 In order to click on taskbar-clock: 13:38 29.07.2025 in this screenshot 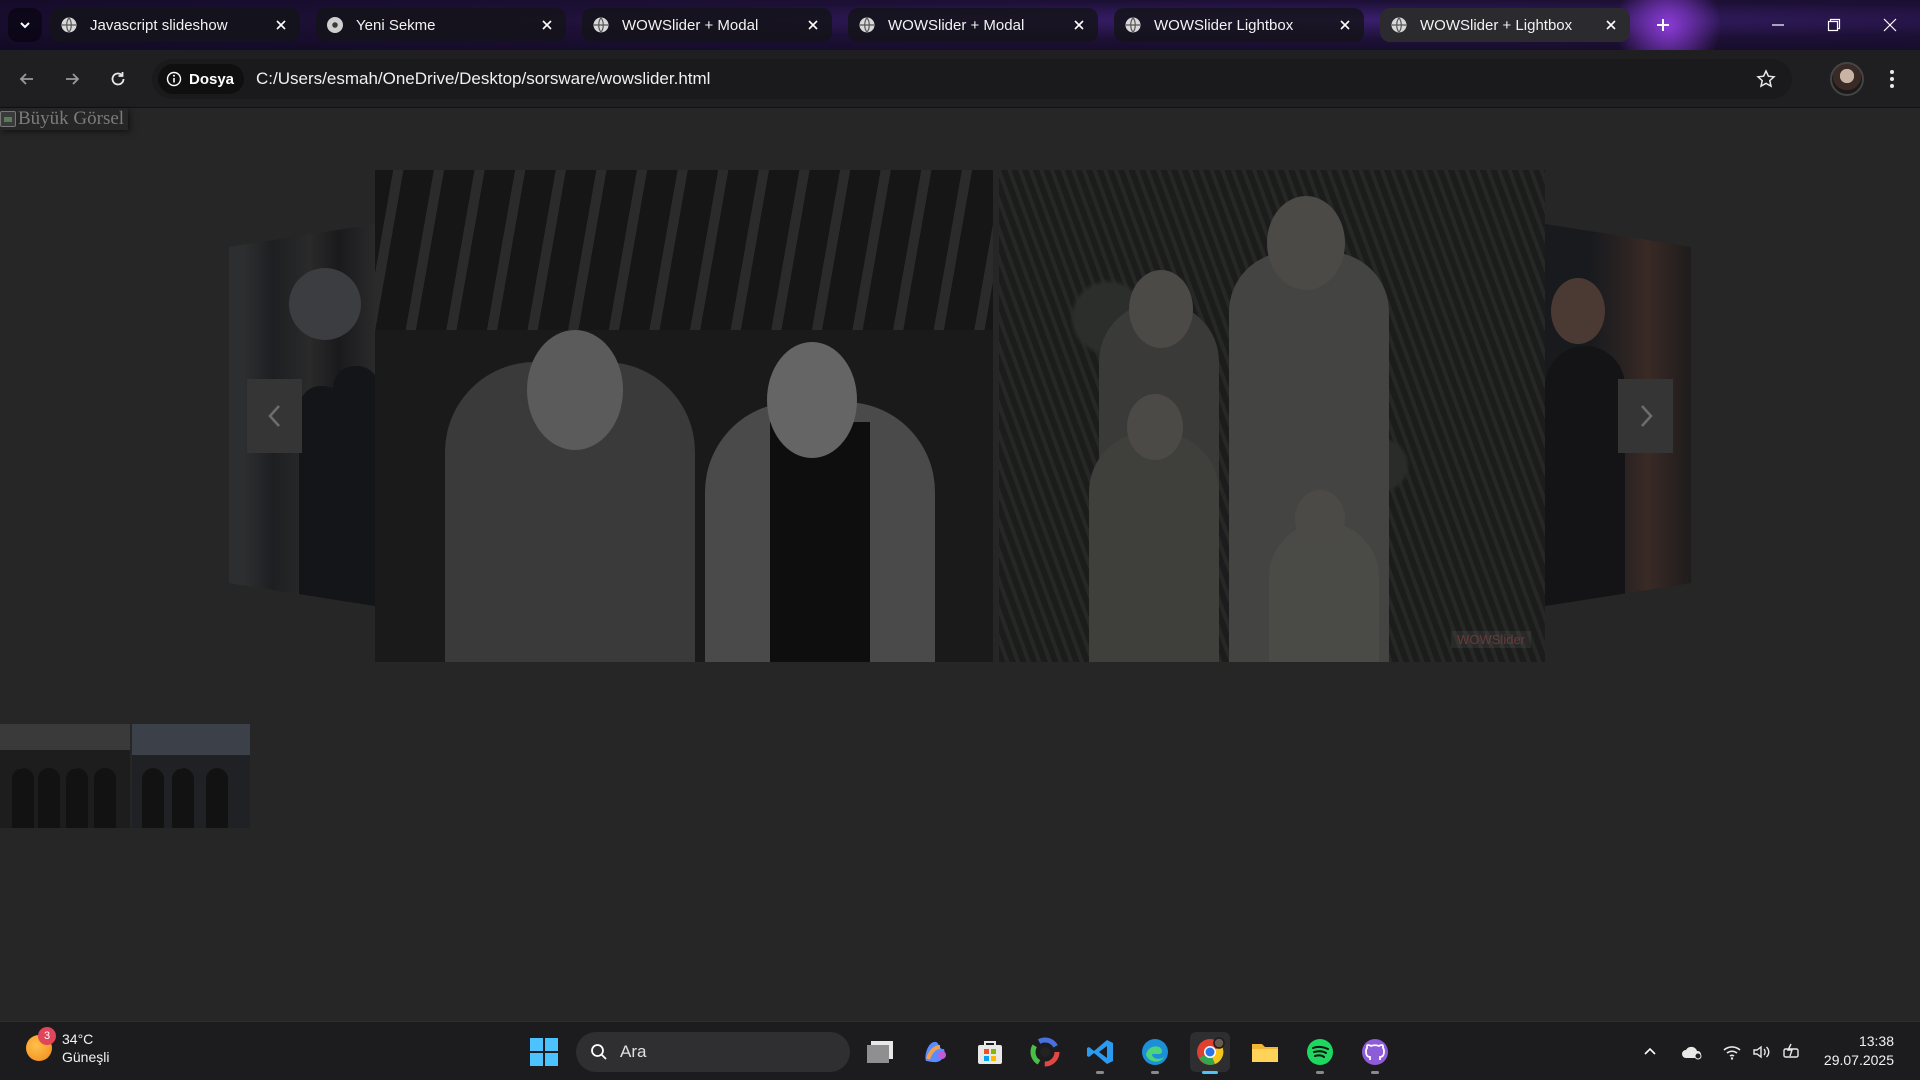, I will do `click(1852, 1051)`.